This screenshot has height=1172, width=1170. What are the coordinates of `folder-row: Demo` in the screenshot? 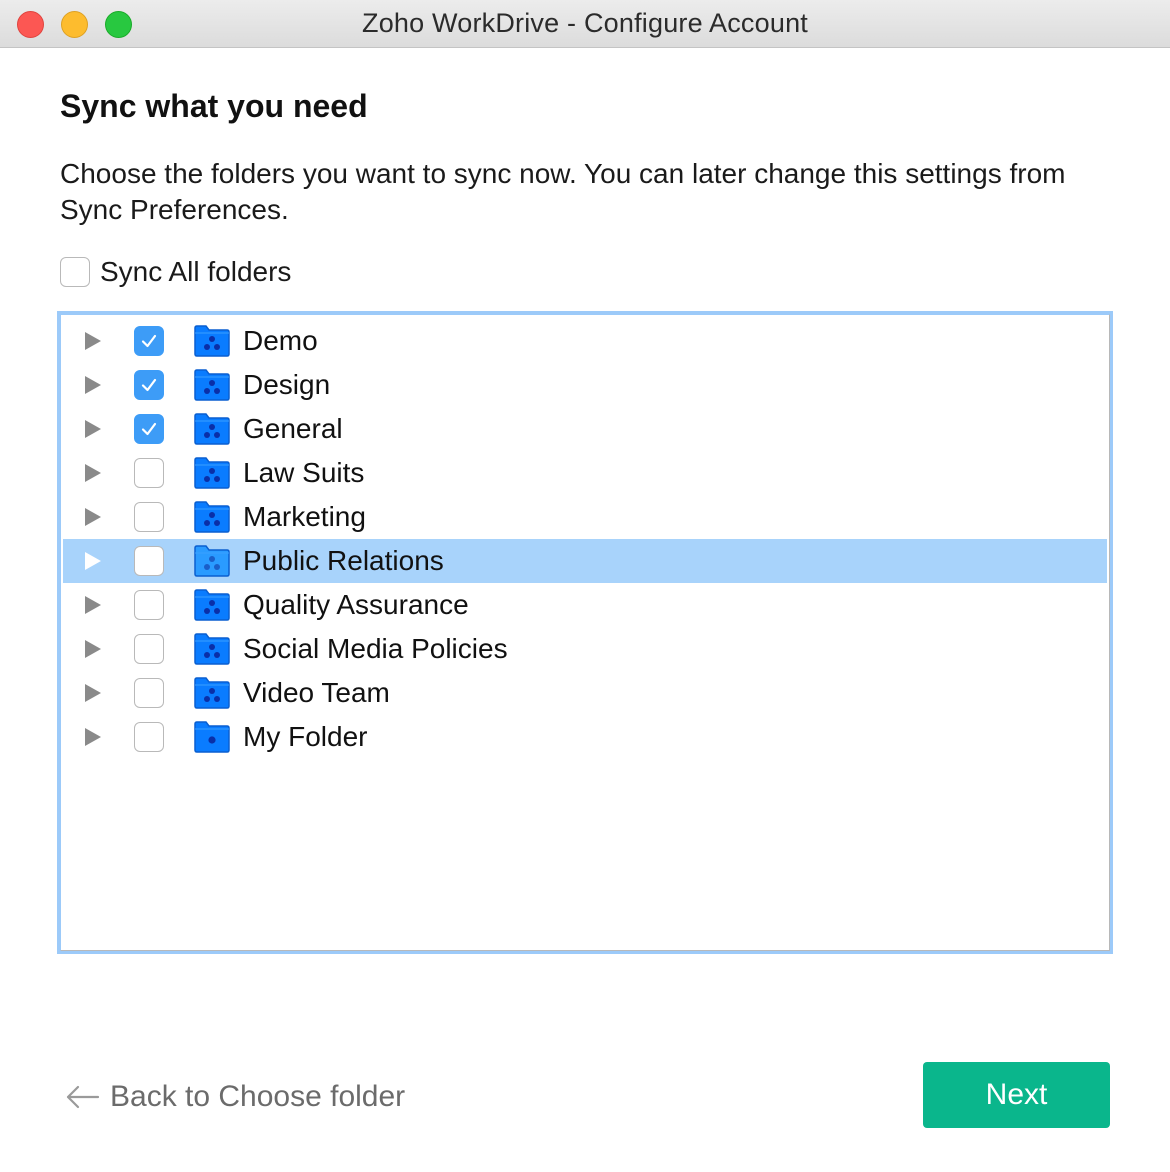 It's located at (585, 341).